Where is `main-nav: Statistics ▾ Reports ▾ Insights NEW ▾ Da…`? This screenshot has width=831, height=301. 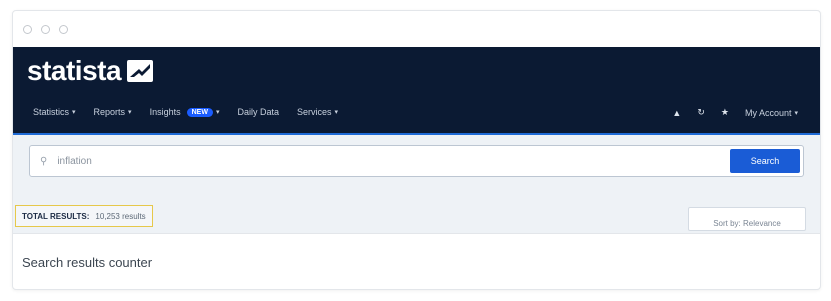 main-nav: Statistics ▾ Reports ▾ Insights NEW ▾ Da… is located at coordinates (185, 112).